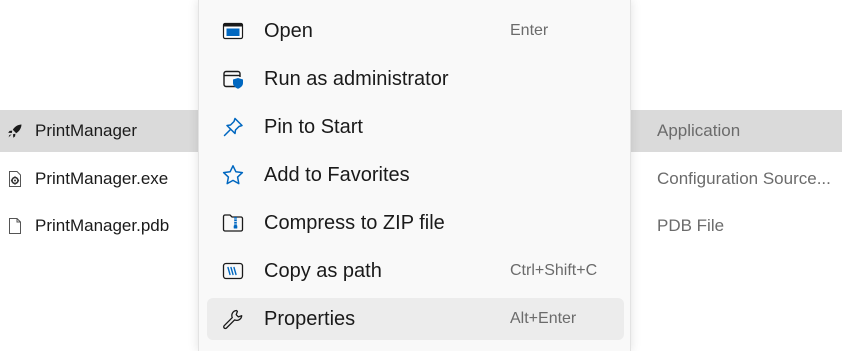 The width and height of the screenshot is (842, 351). I want to click on blank-file-icon, so click(15, 226).